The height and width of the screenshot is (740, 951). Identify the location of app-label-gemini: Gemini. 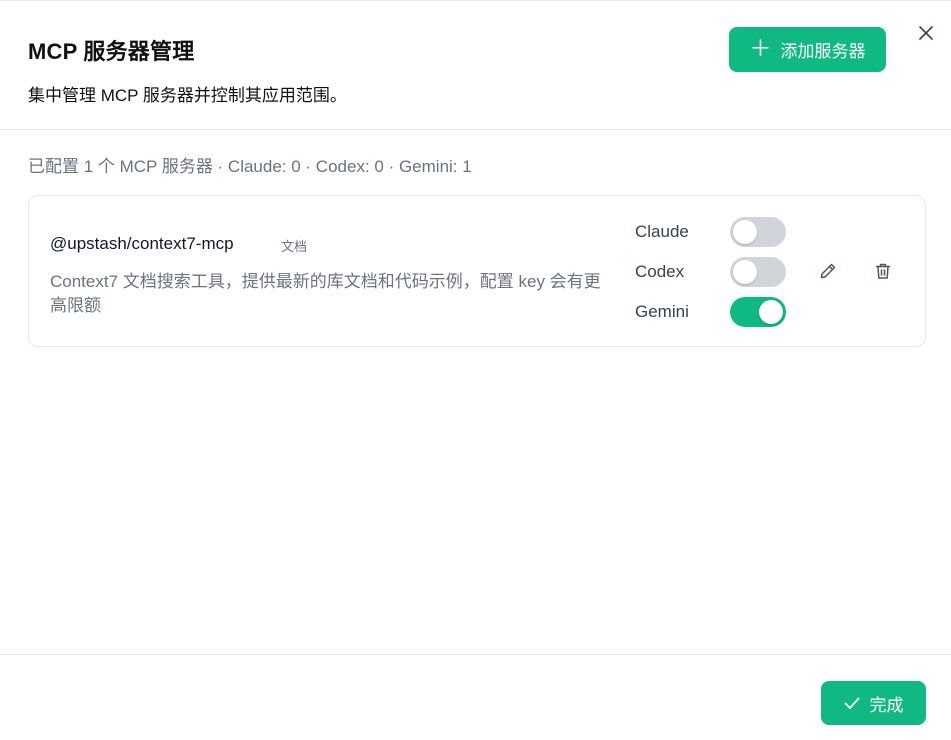
(662, 311).